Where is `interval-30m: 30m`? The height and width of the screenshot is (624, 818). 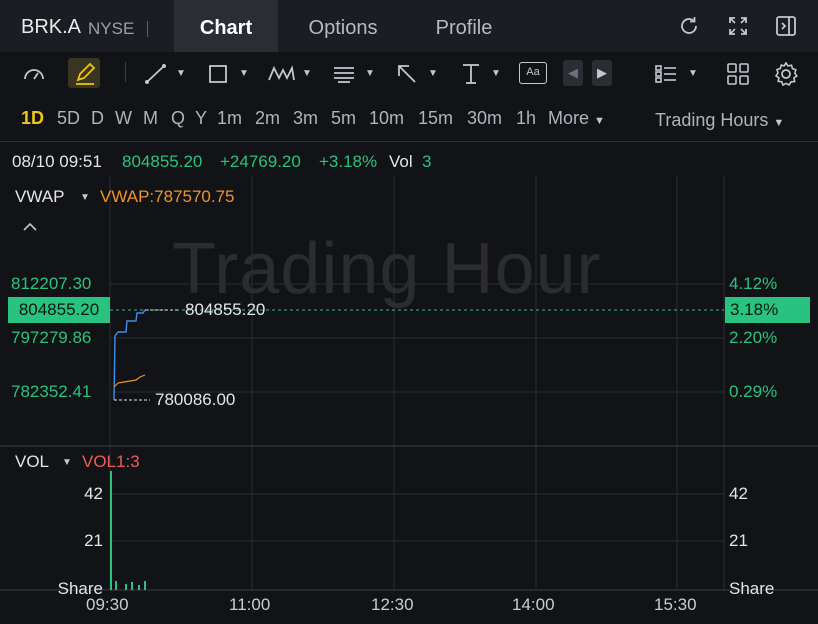
interval-30m: 30m is located at coordinates (484, 118).